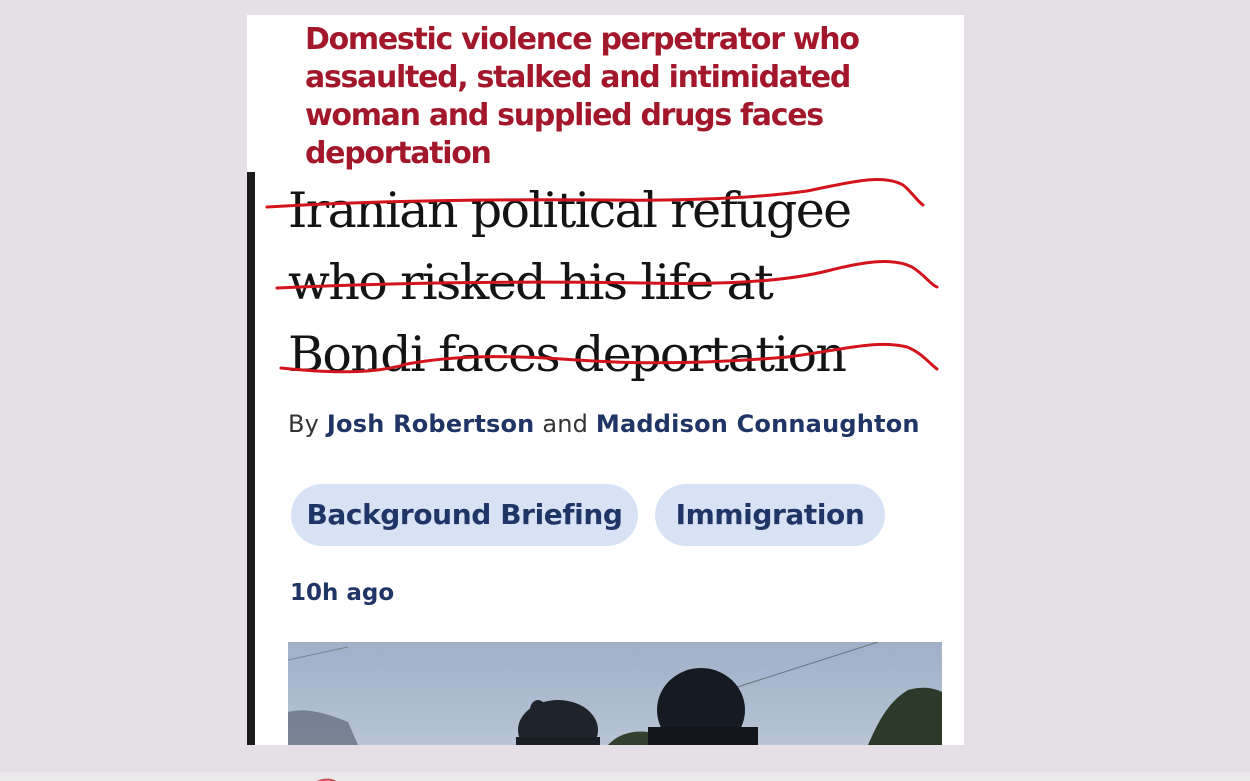 The image size is (1250, 781). I want to click on bottom-edge, so click(625, 776).